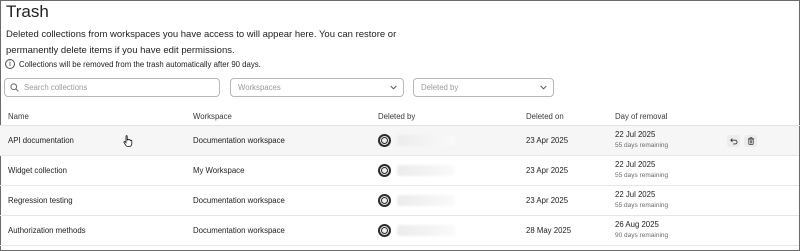 The image size is (800, 251). I want to click on workspaces-select-label: Workspaces, so click(259, 87).